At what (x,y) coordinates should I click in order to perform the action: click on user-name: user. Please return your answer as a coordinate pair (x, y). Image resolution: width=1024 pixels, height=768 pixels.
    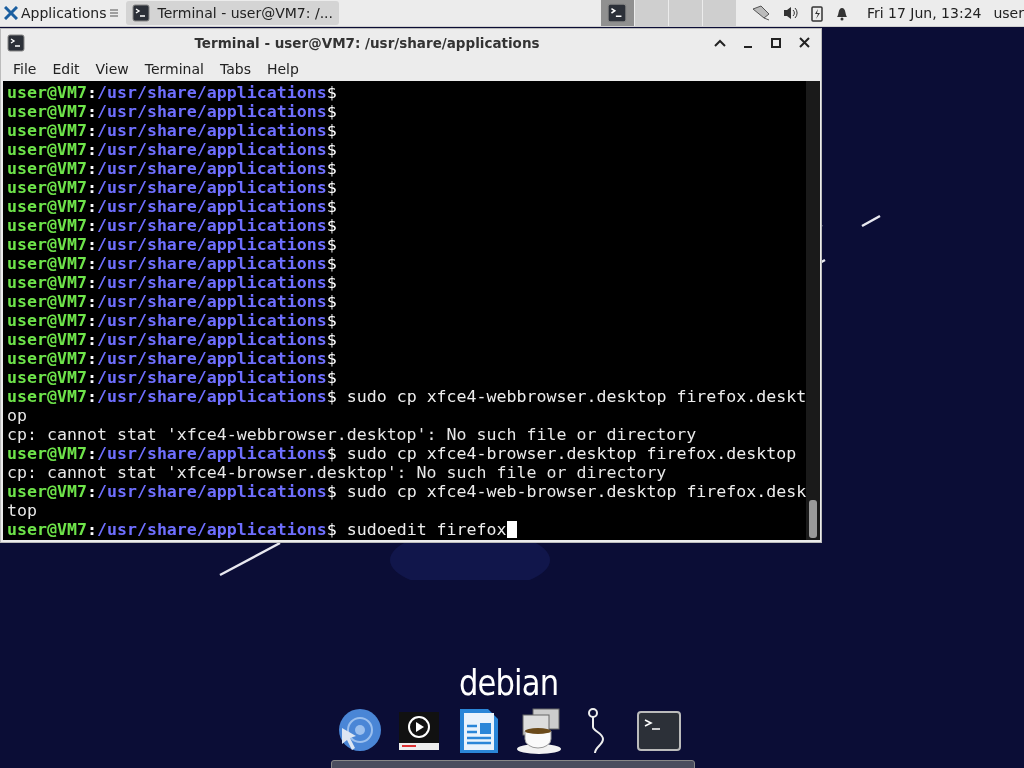
    Looking at the image, I should click on (1008, 13).